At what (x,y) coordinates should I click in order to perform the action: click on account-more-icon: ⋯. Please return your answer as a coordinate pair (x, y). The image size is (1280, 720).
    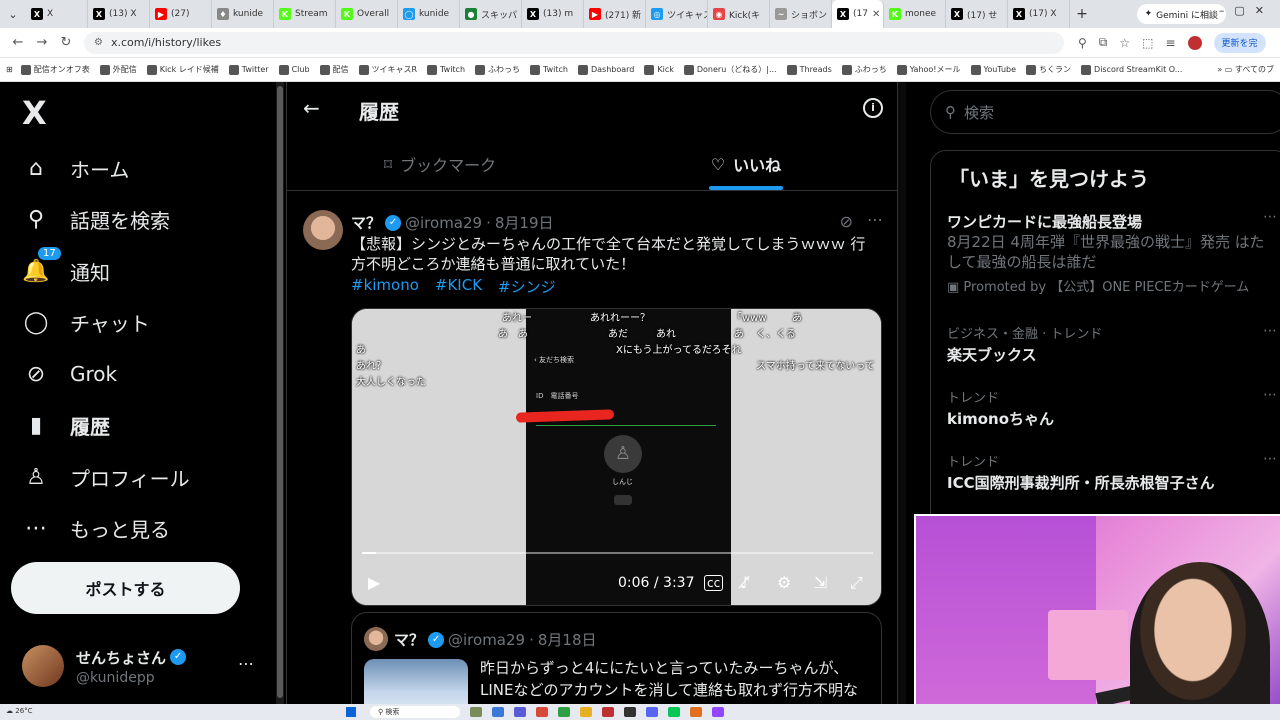
    Looking at the image, I should click on (246, 663).